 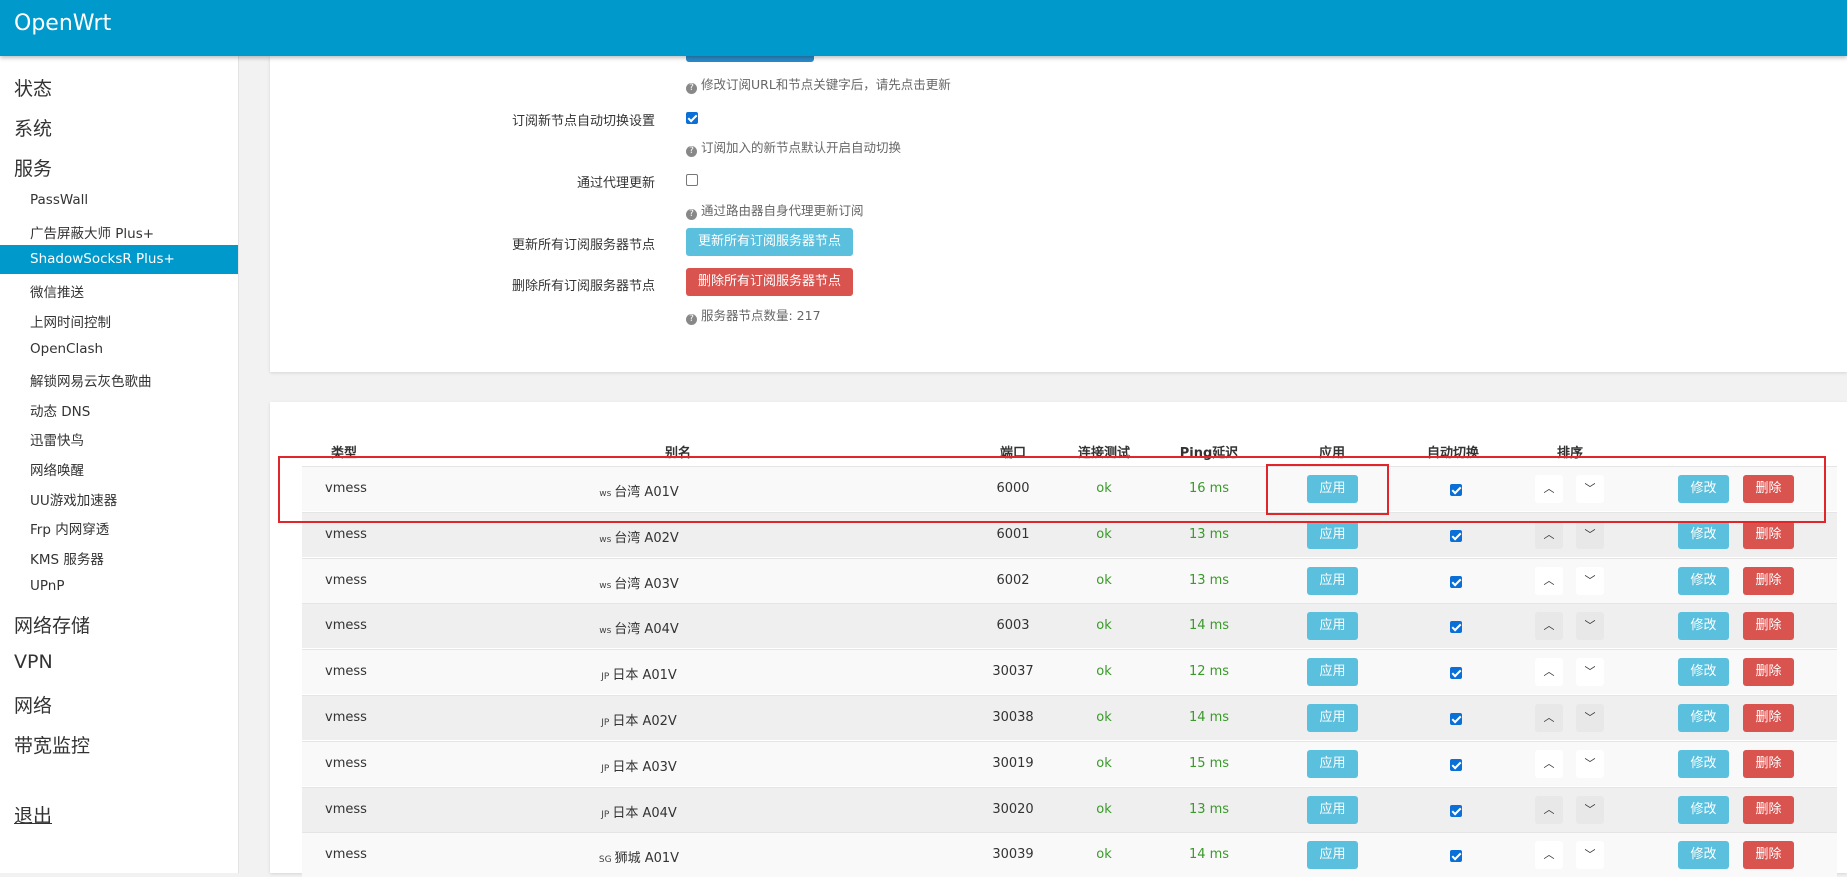 I want to click on node-ping: 12 ms, so click(x=1209, y=671).